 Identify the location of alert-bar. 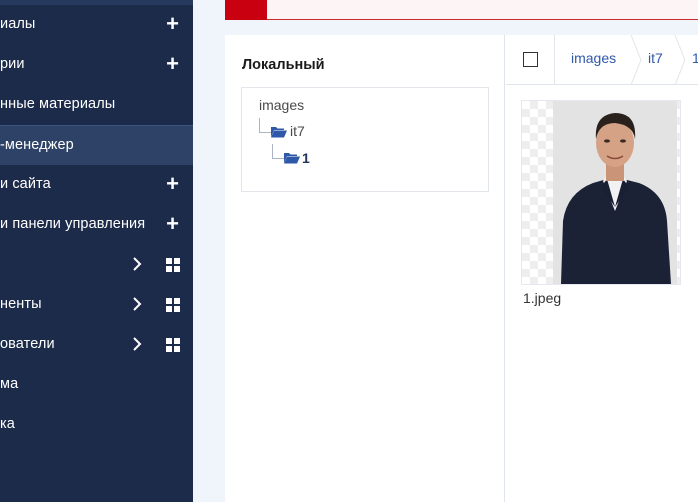
(461, 10).